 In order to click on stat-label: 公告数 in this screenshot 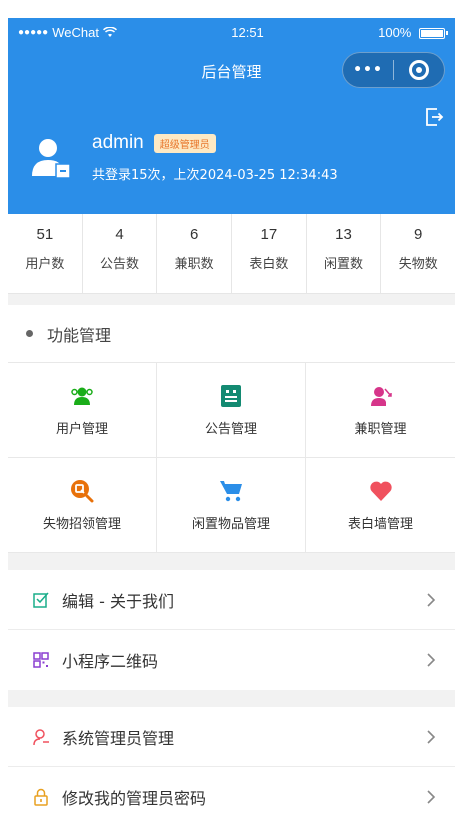, I will do `click(120, 264)`.